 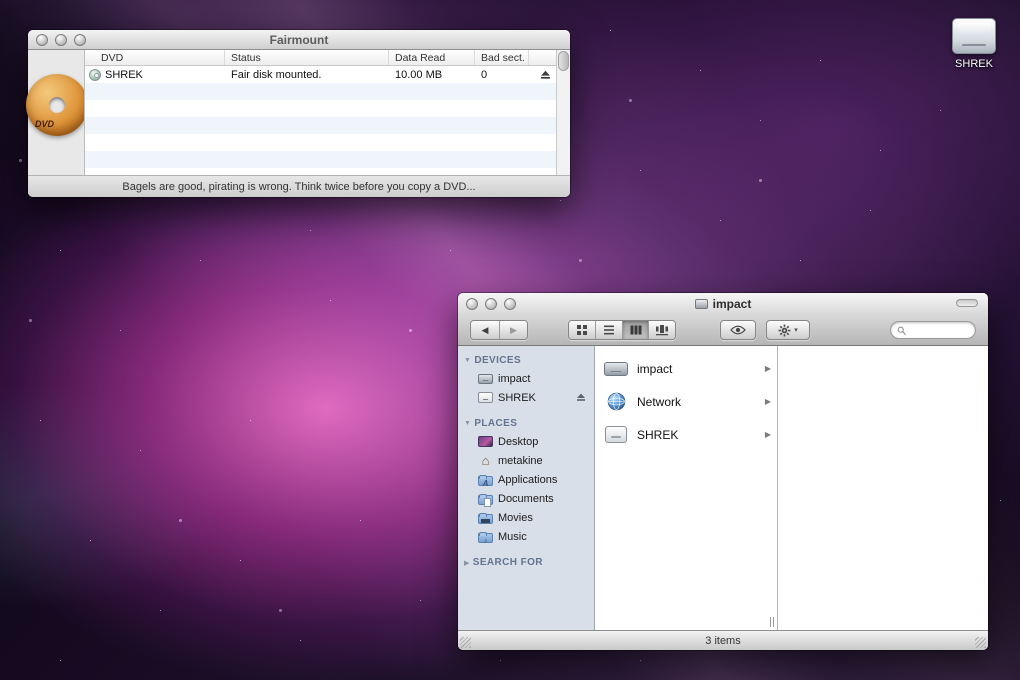 I want to click on column-view-icon, so click(x=636, y=330).